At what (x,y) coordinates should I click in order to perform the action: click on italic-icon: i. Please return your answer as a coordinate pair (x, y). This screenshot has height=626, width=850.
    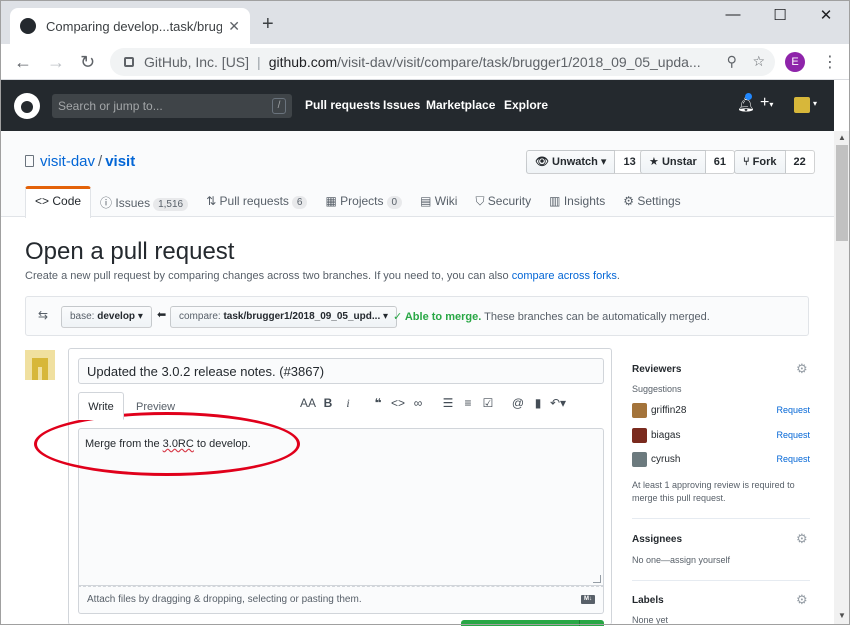
    Looking at the image, I should click on (348, 403).